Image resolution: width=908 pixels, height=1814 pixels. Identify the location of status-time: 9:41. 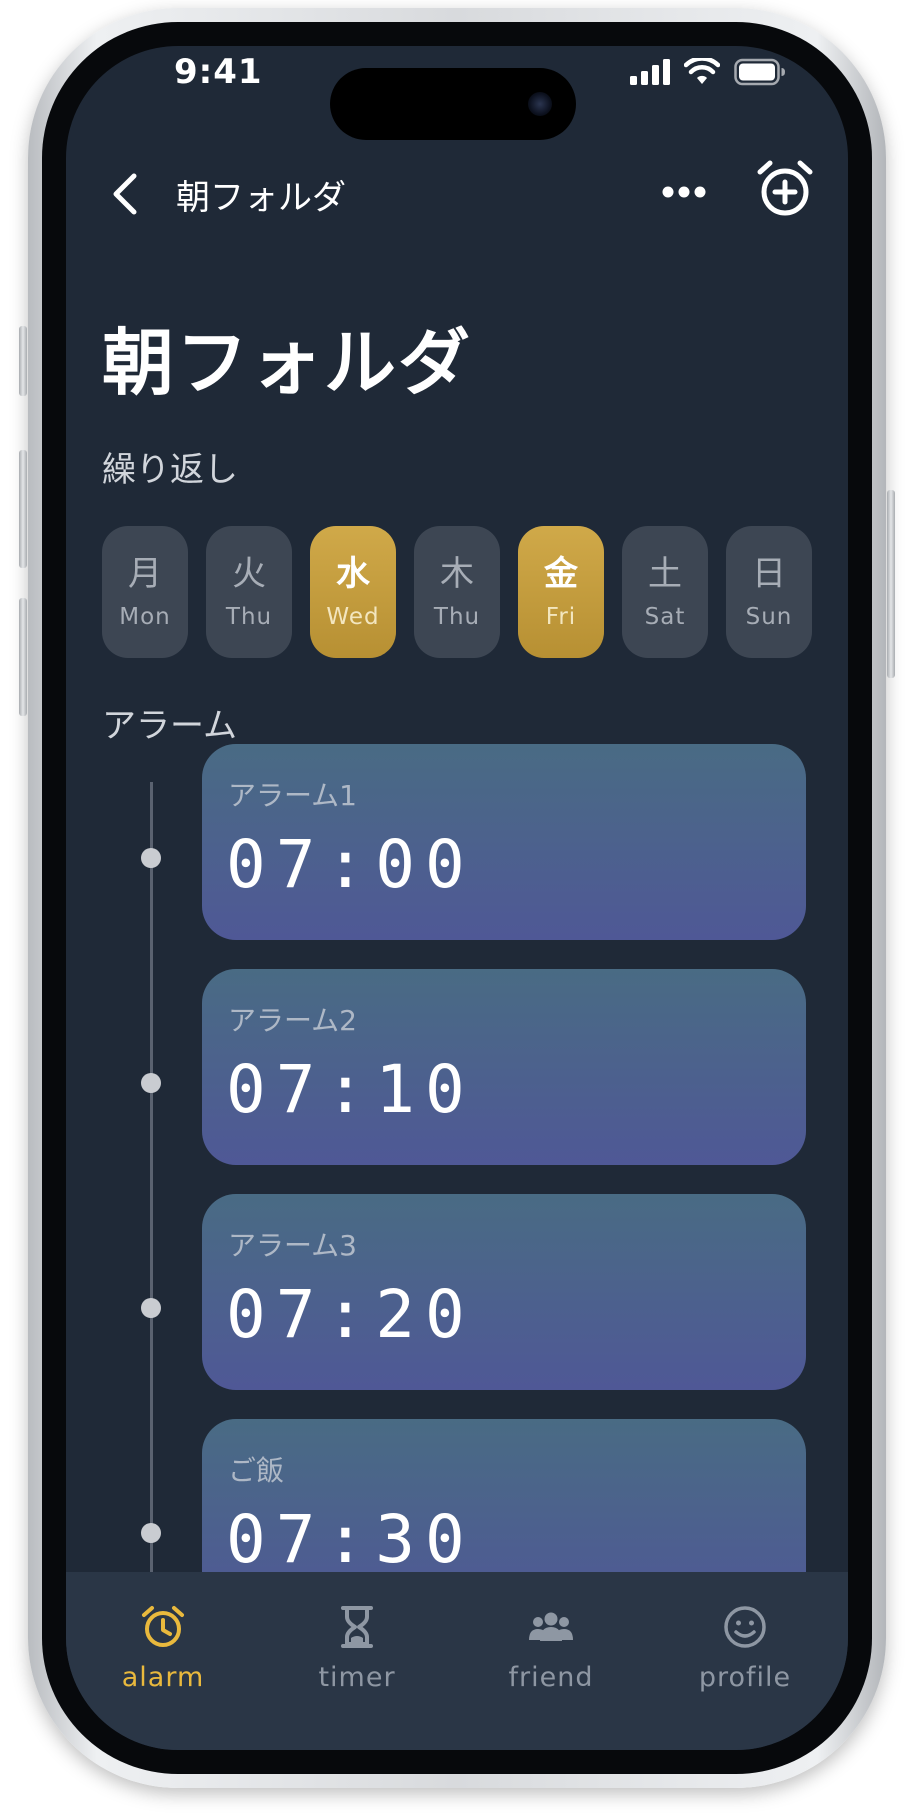
(218, 72).